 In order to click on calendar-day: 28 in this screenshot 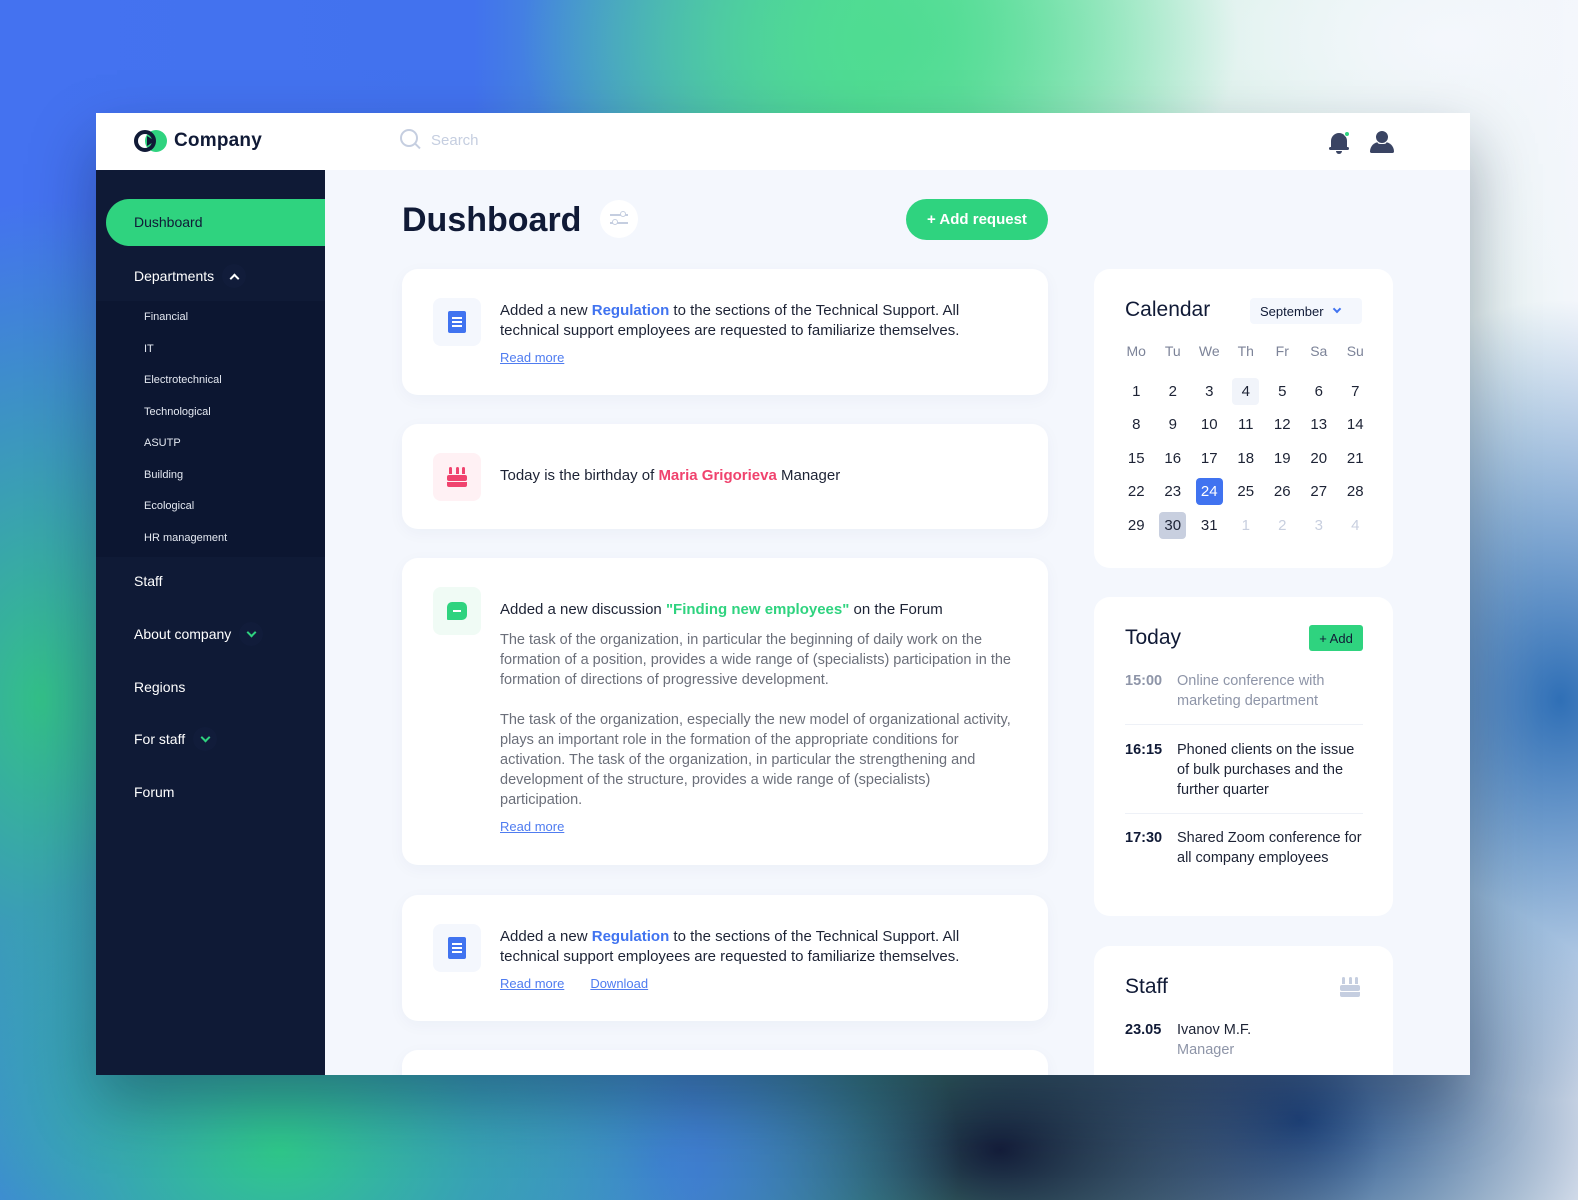, I will do `click(1355, 492)`.